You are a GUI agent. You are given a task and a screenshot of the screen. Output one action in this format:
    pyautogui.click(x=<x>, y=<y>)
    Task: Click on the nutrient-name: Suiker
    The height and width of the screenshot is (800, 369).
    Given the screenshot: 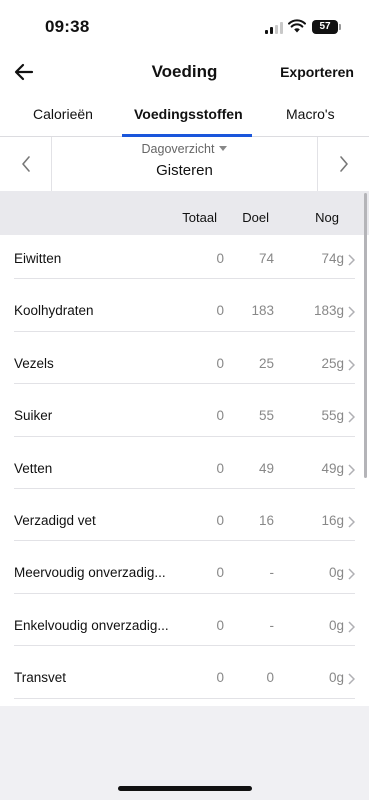 What is the action you would take?
    pyautogui.click(x=33, y=416)
    